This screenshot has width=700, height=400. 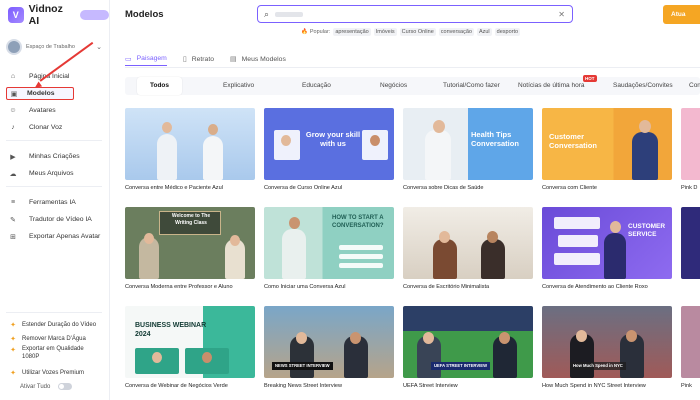 I want to click on template-thumbnail: HOW TO START A CONVERSATION?, so click(x=329, y=243).